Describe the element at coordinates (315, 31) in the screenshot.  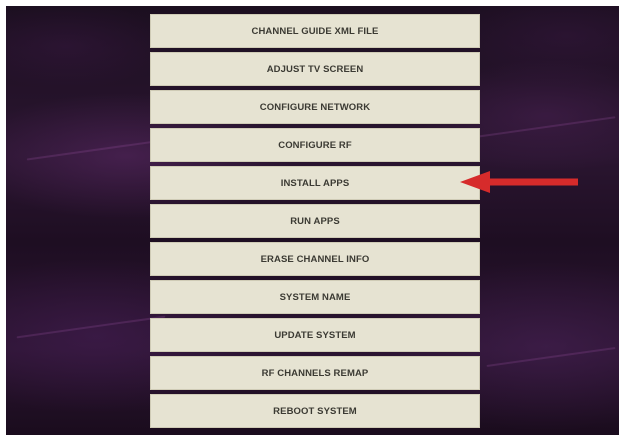
I see `menu-item-channel-guide-xml-file: CHANNEL GUIDE XML FILE` at that location.